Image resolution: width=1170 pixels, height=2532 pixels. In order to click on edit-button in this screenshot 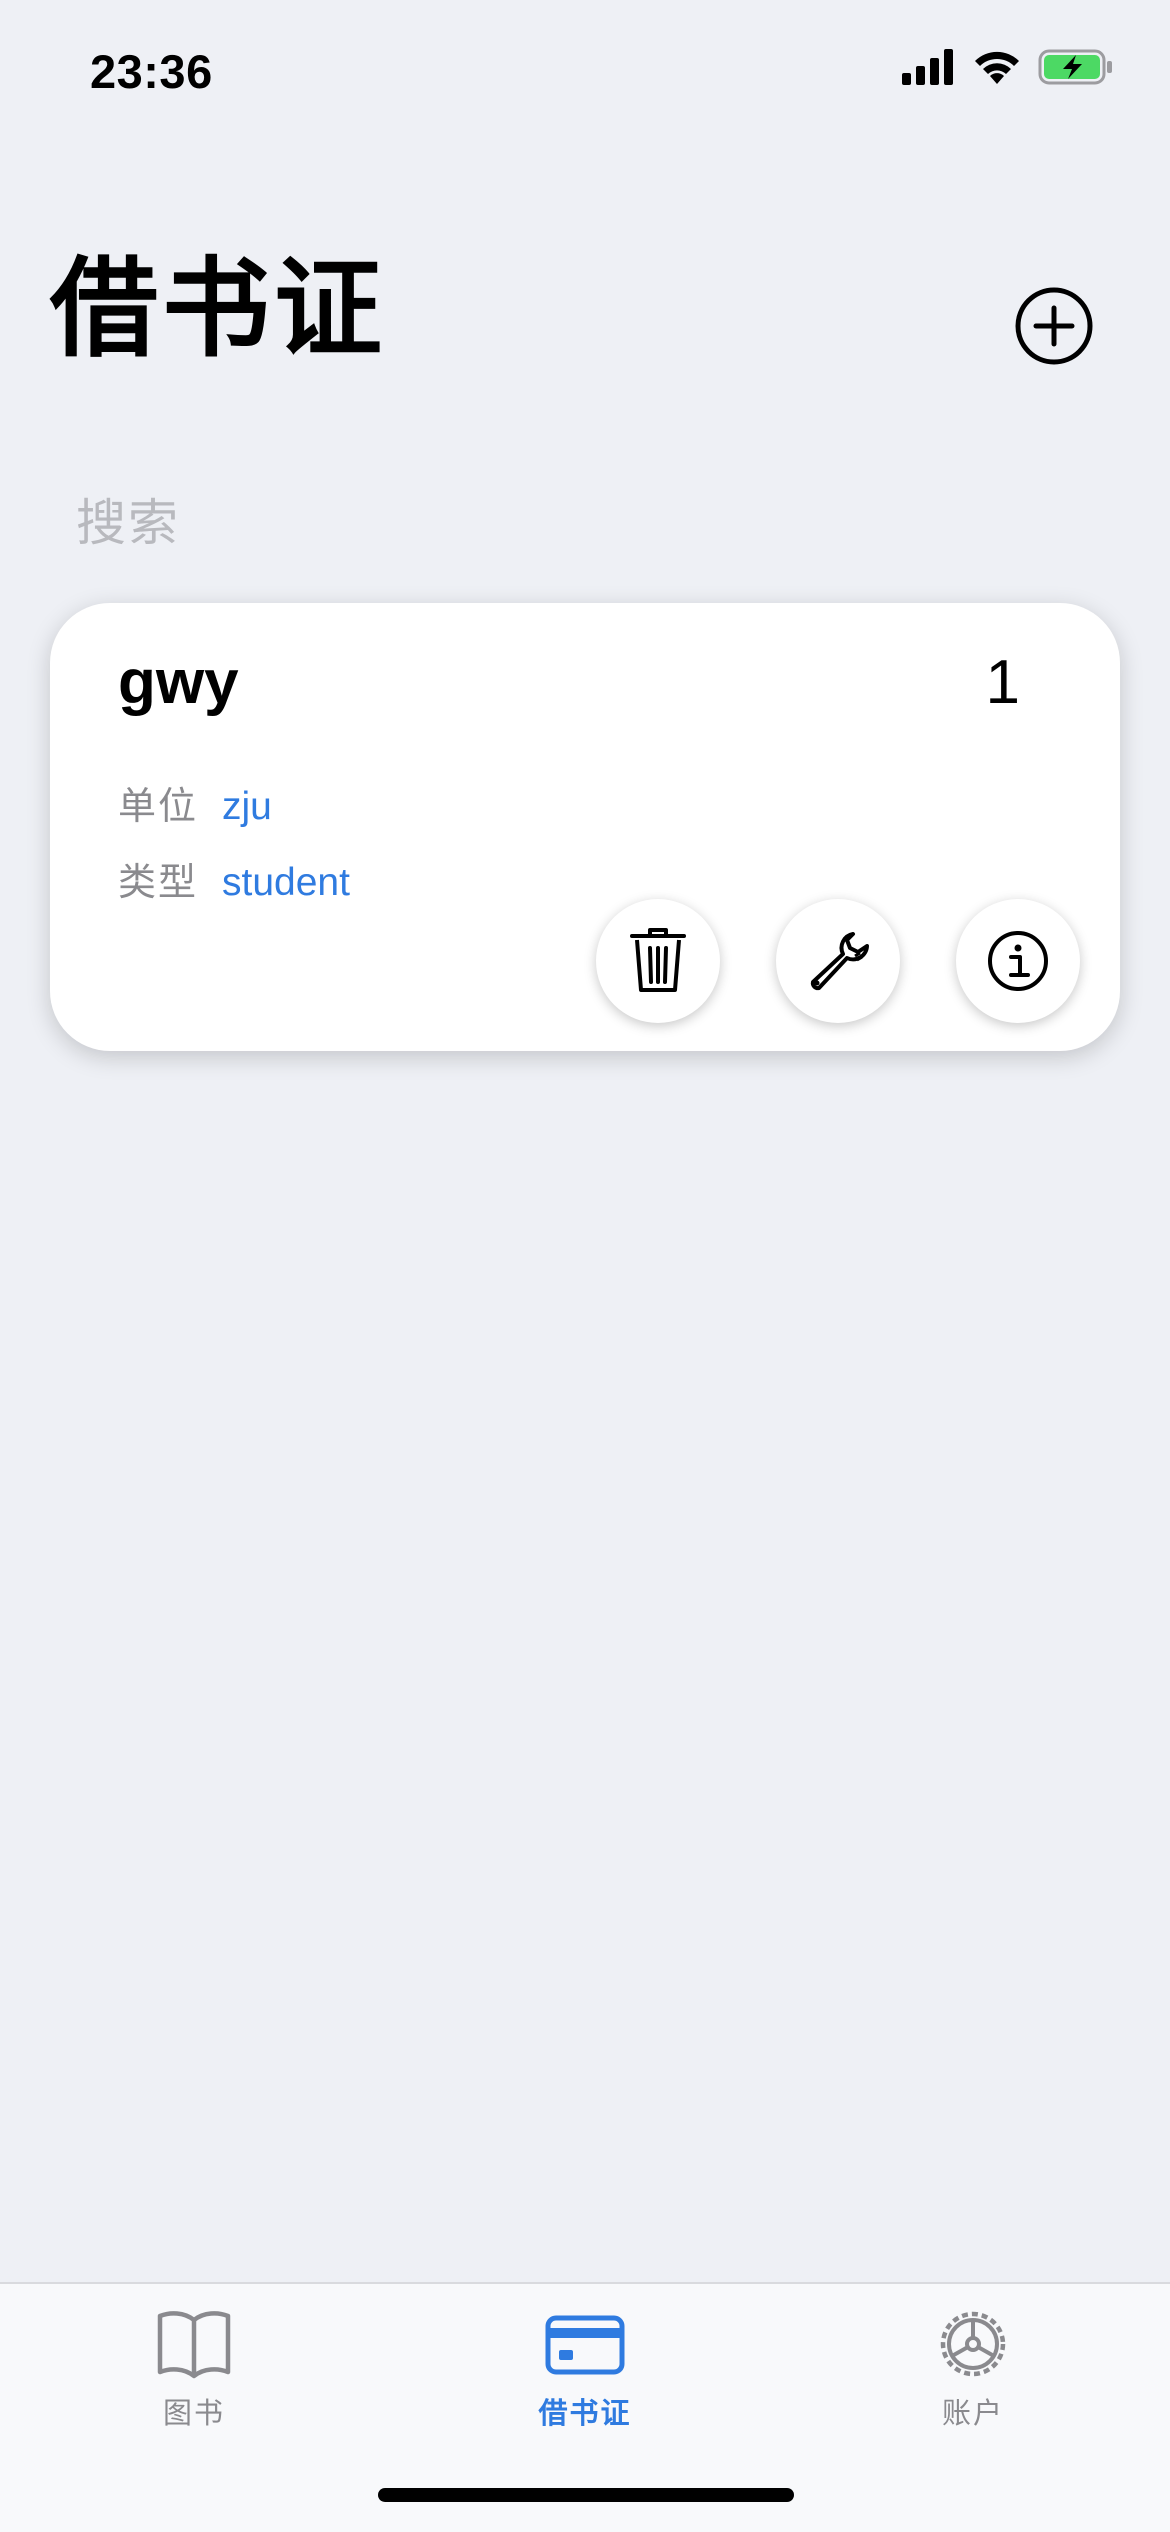, I will do `click(838, 961)`.